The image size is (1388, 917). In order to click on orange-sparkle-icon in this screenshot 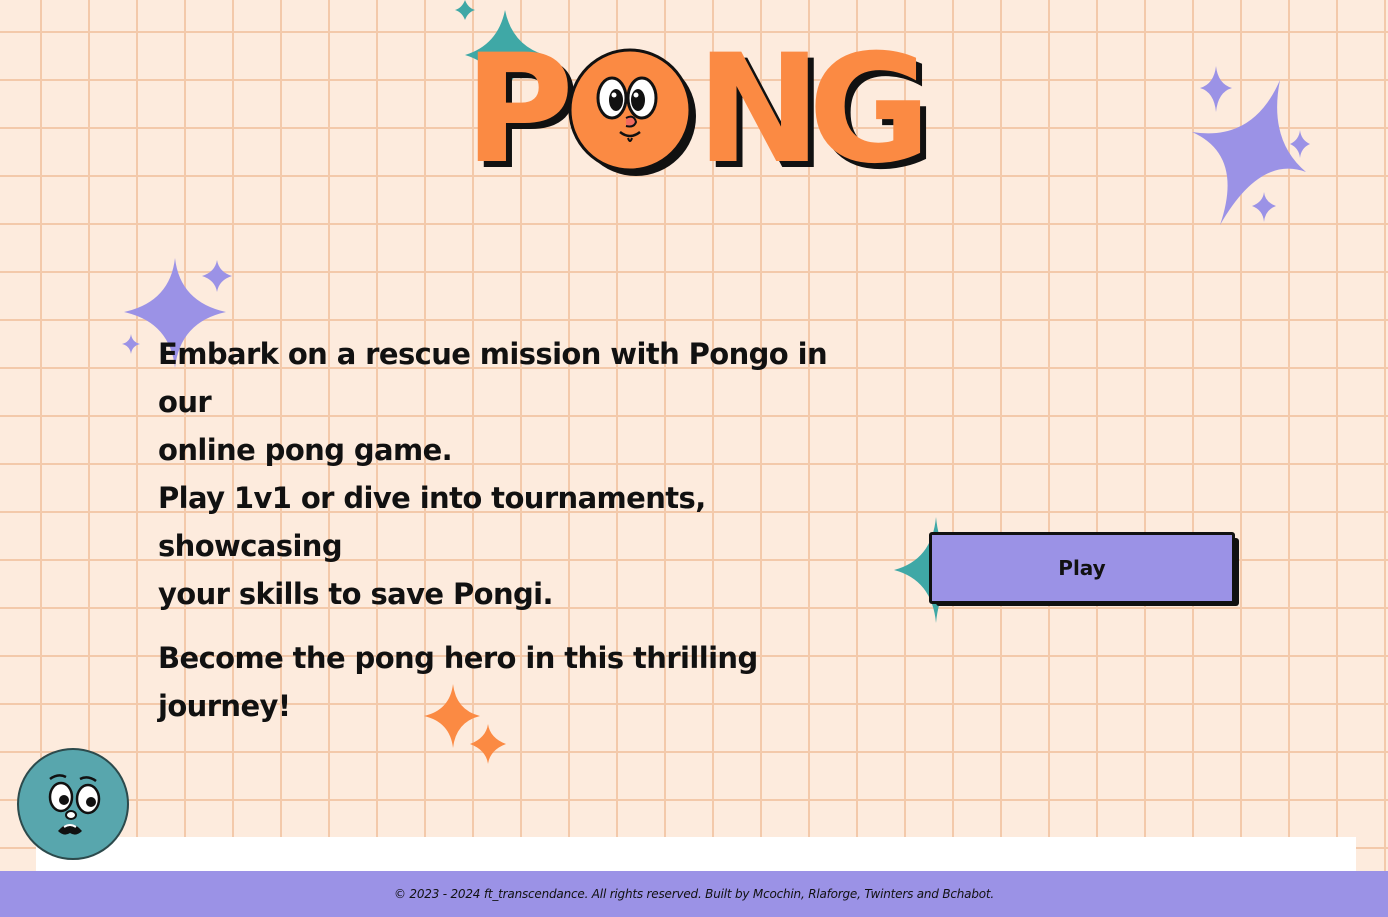, I will do `click(465, 724)`.